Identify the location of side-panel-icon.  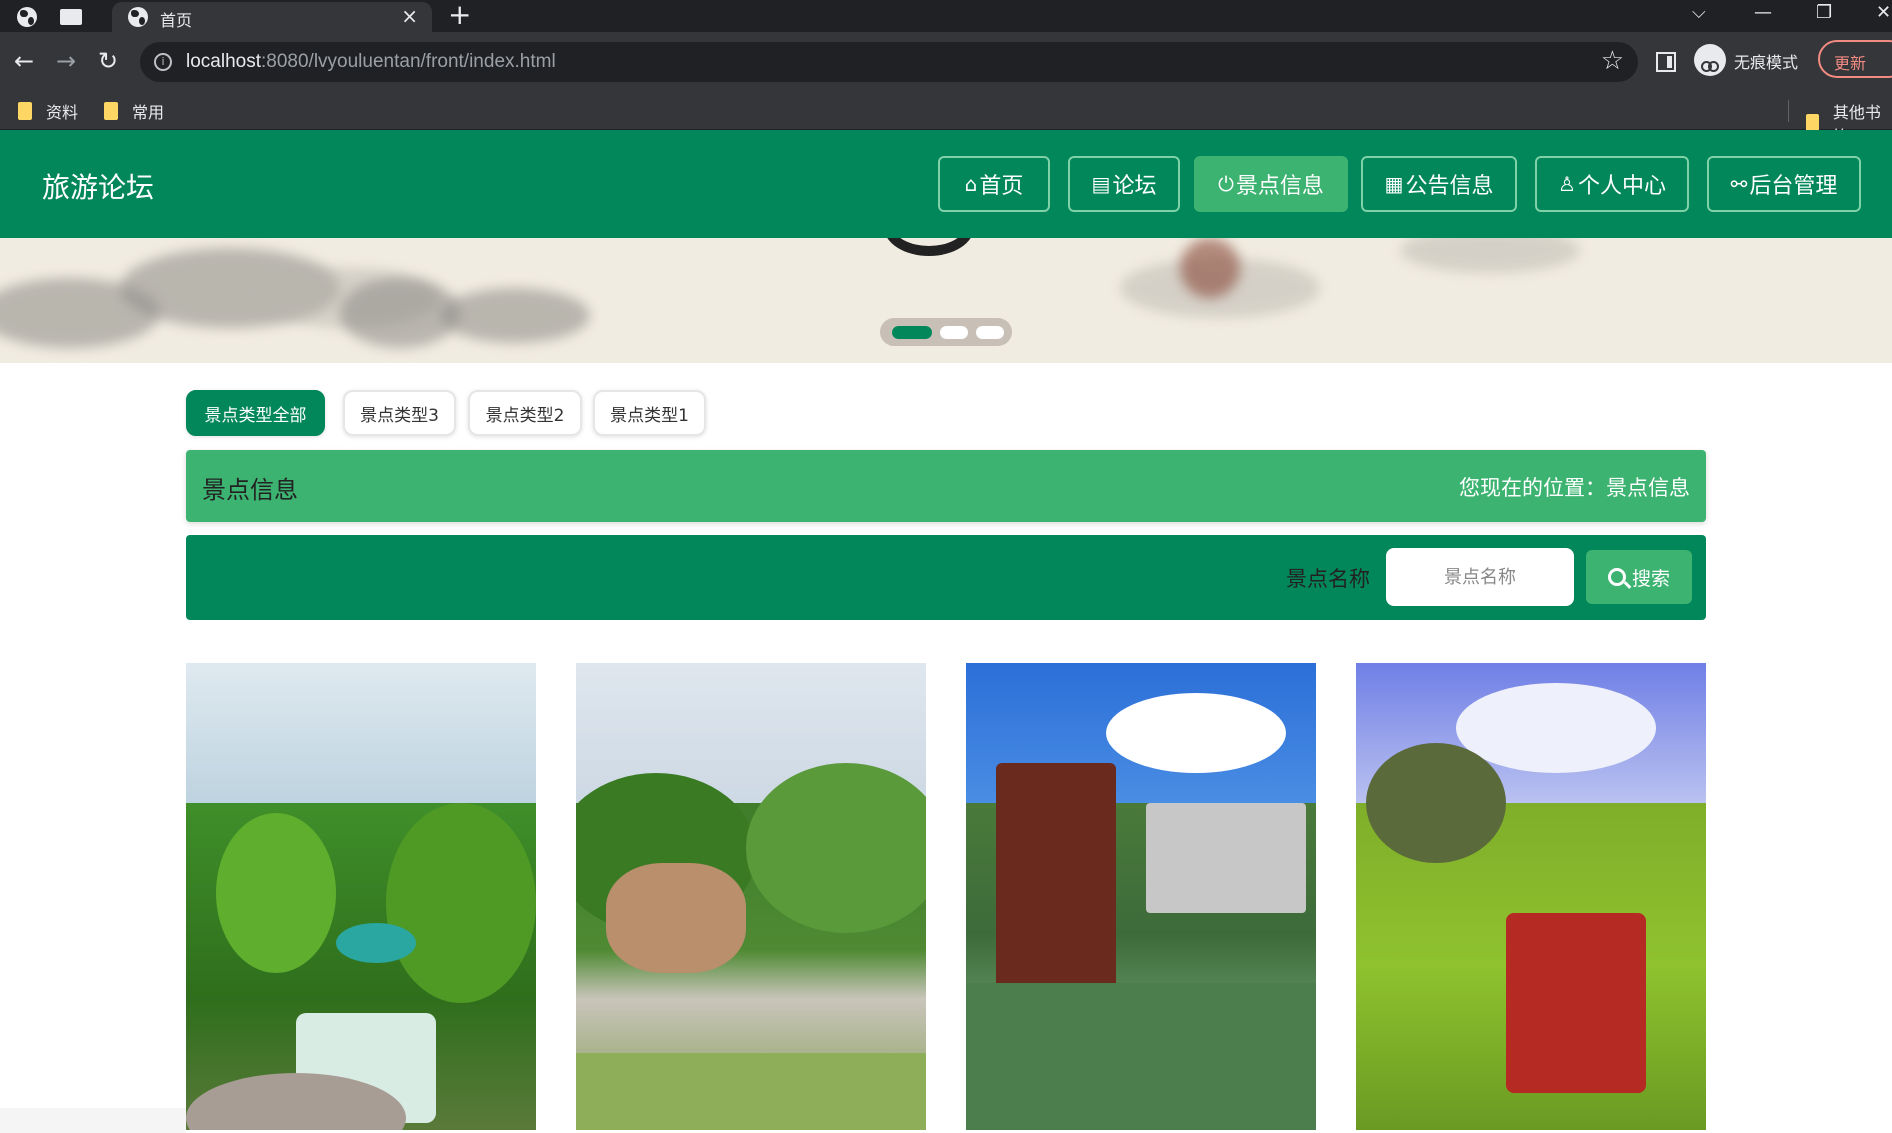
(1666, 62).